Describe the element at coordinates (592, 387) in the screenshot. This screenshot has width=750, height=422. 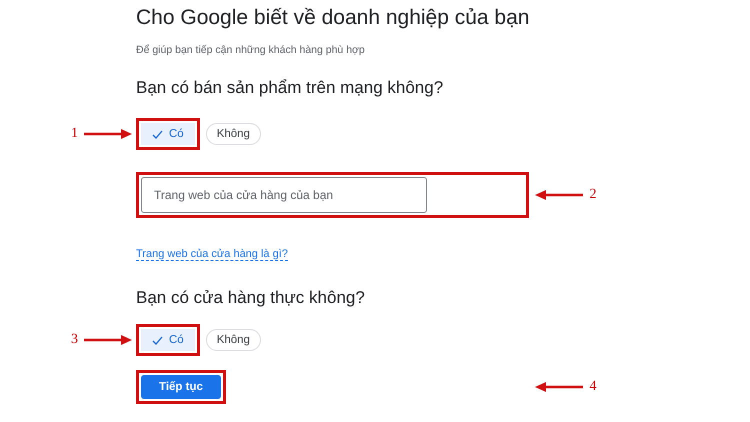
I see `callout-number: 4` at that location.